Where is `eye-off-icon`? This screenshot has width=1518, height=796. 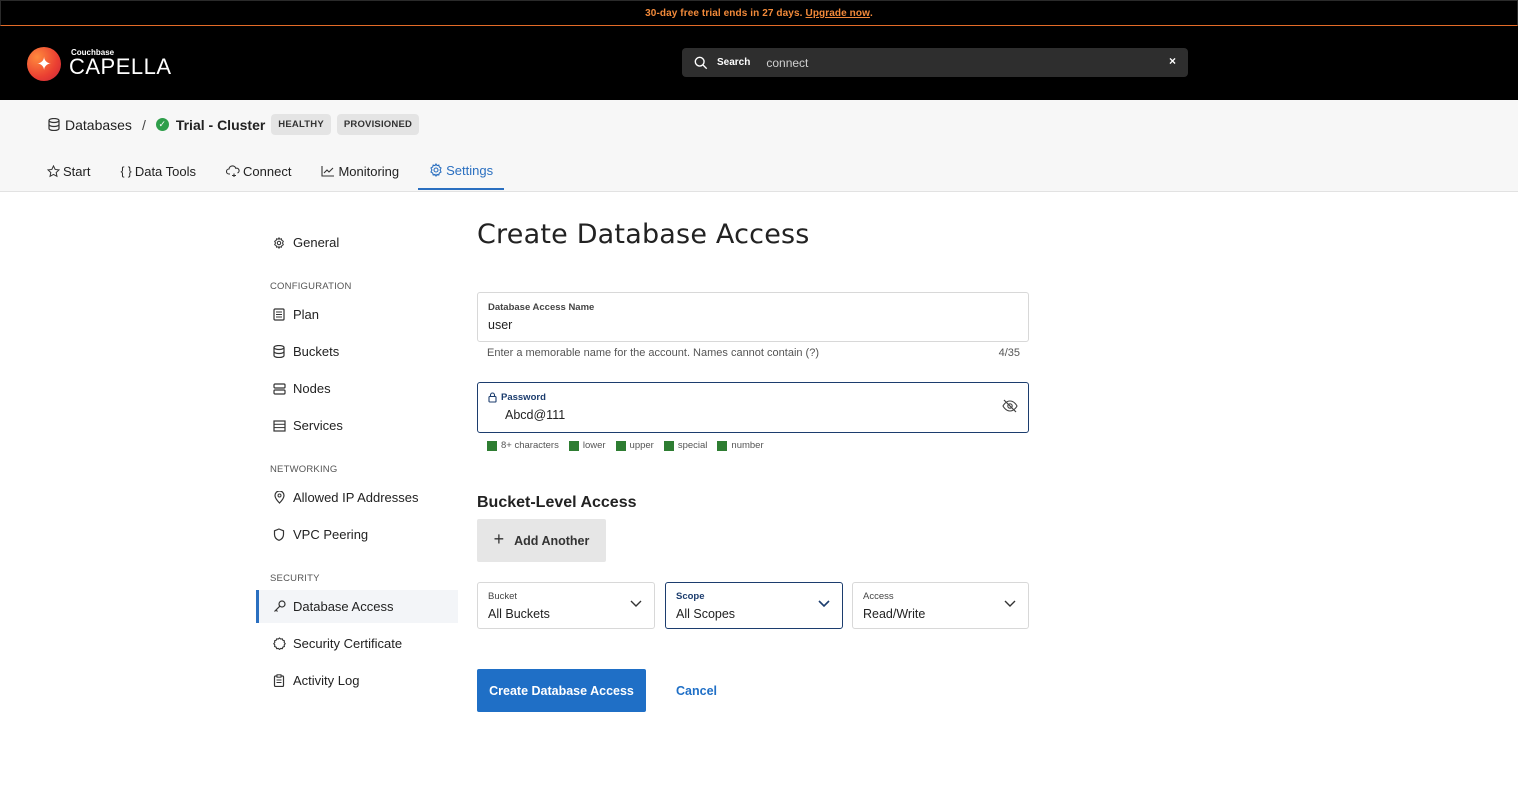 eye-off-icon is located at coordinates (1010, 406).